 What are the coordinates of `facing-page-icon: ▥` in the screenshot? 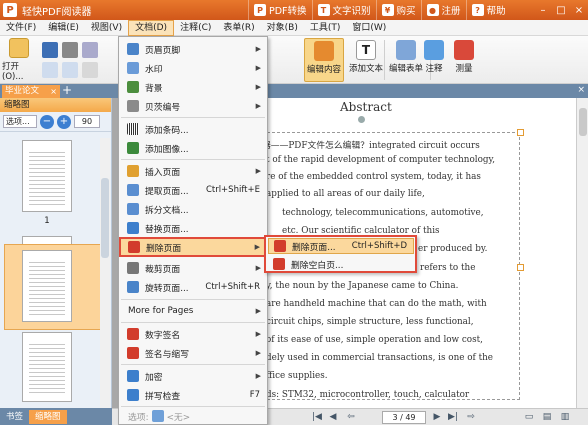 It's located at (565, 417).